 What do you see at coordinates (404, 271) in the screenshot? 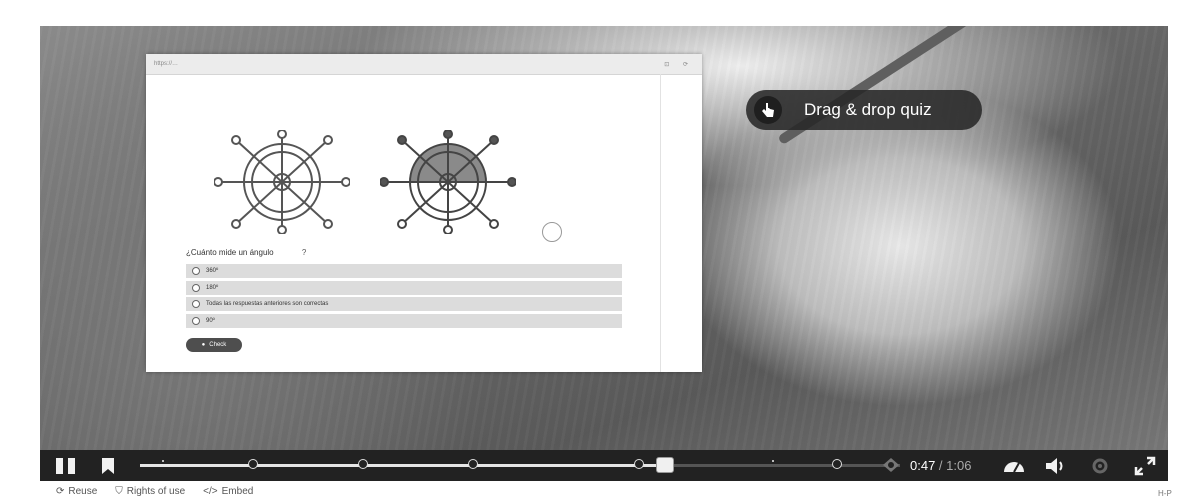
I see `quiz-option: 360º` at bounding box center [404, 271].